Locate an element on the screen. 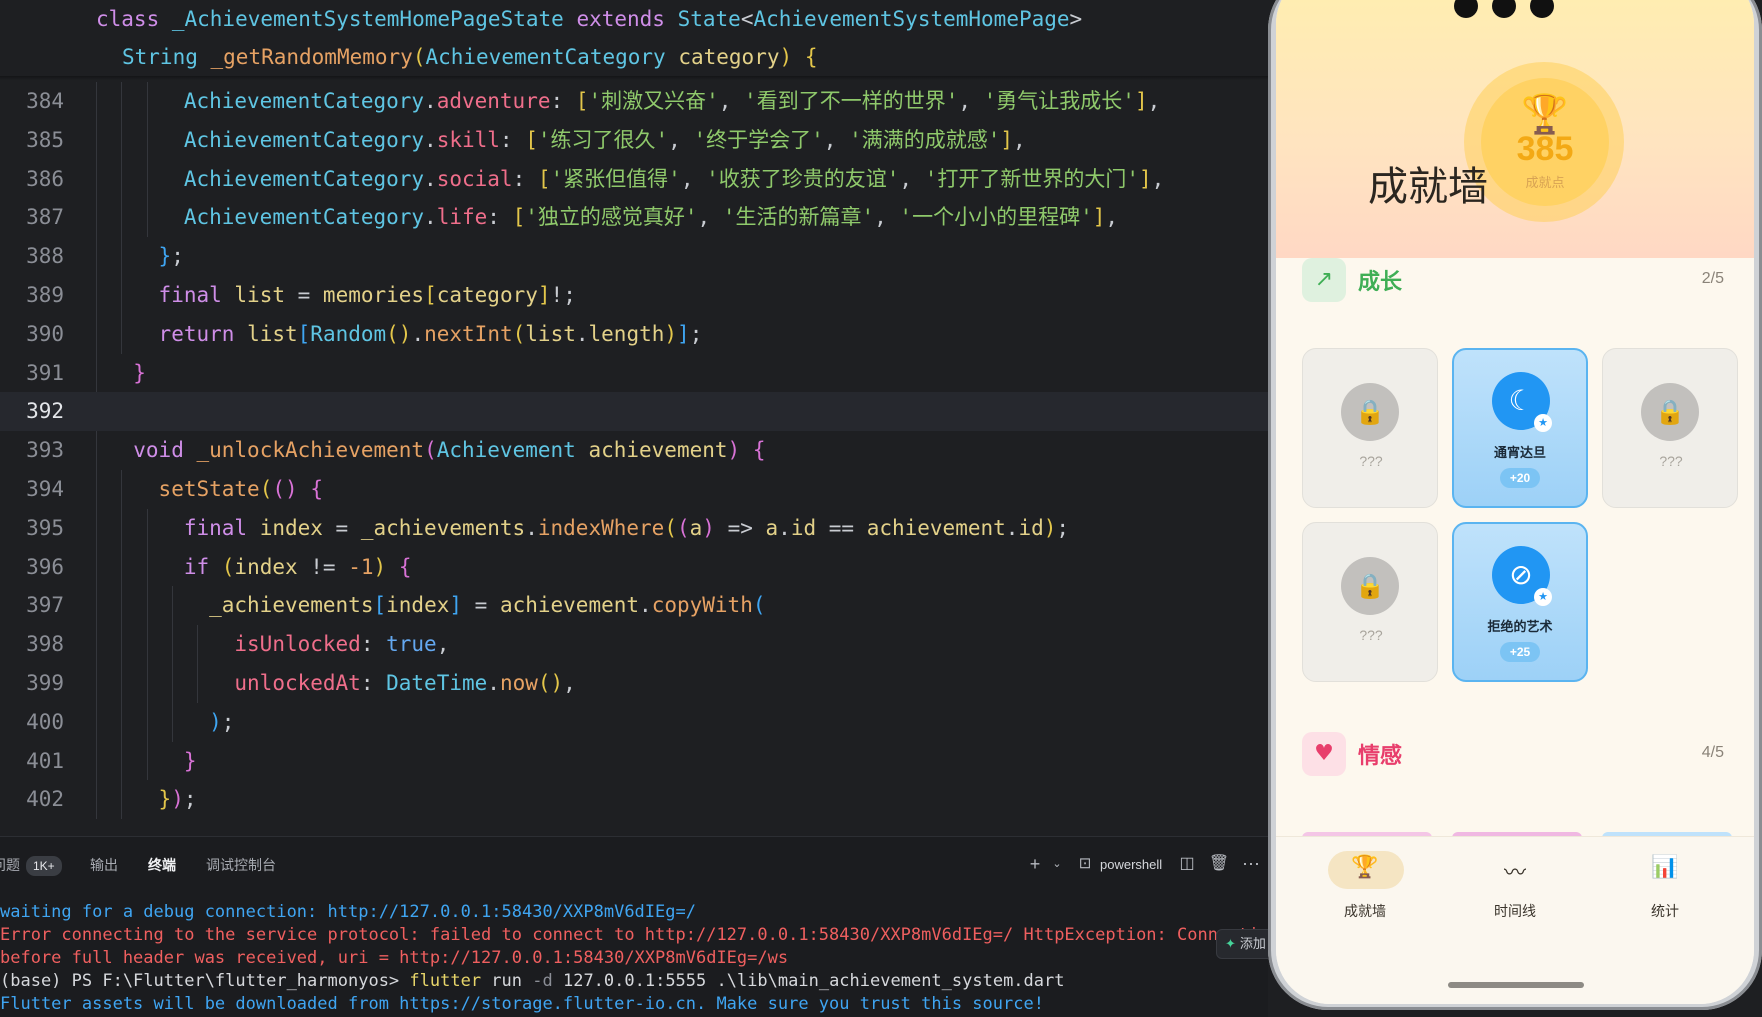 This screenshot has height=1017, width=1762. category-header-emotion: ♥ 情感 4/5 is located at coordinates (1520, 755).